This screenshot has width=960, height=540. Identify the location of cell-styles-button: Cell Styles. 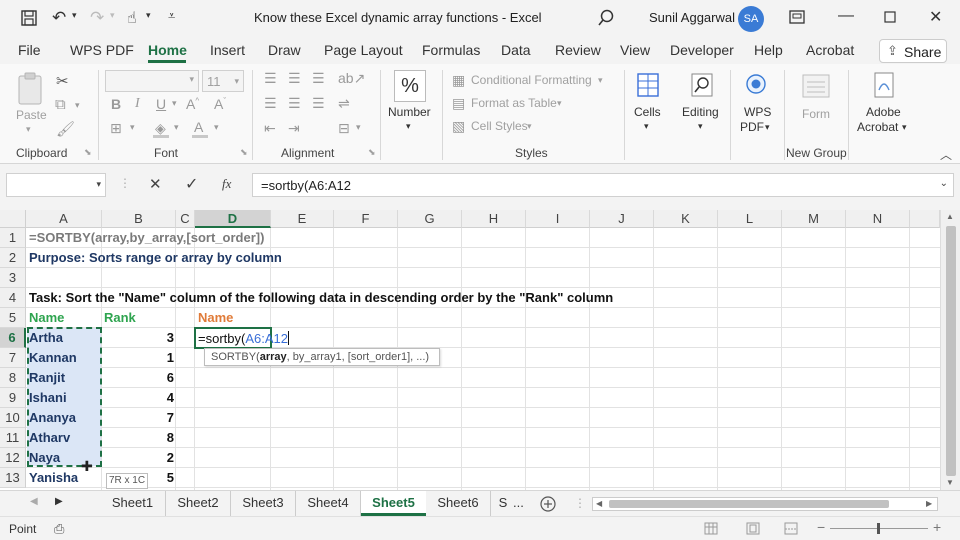
(499, 126).